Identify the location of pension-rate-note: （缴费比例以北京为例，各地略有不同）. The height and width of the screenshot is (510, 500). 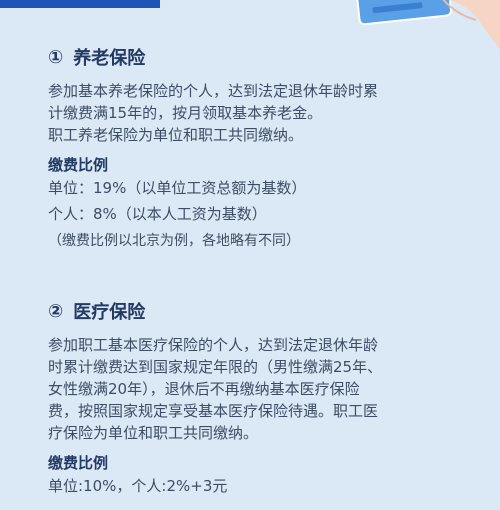
(174, 241).